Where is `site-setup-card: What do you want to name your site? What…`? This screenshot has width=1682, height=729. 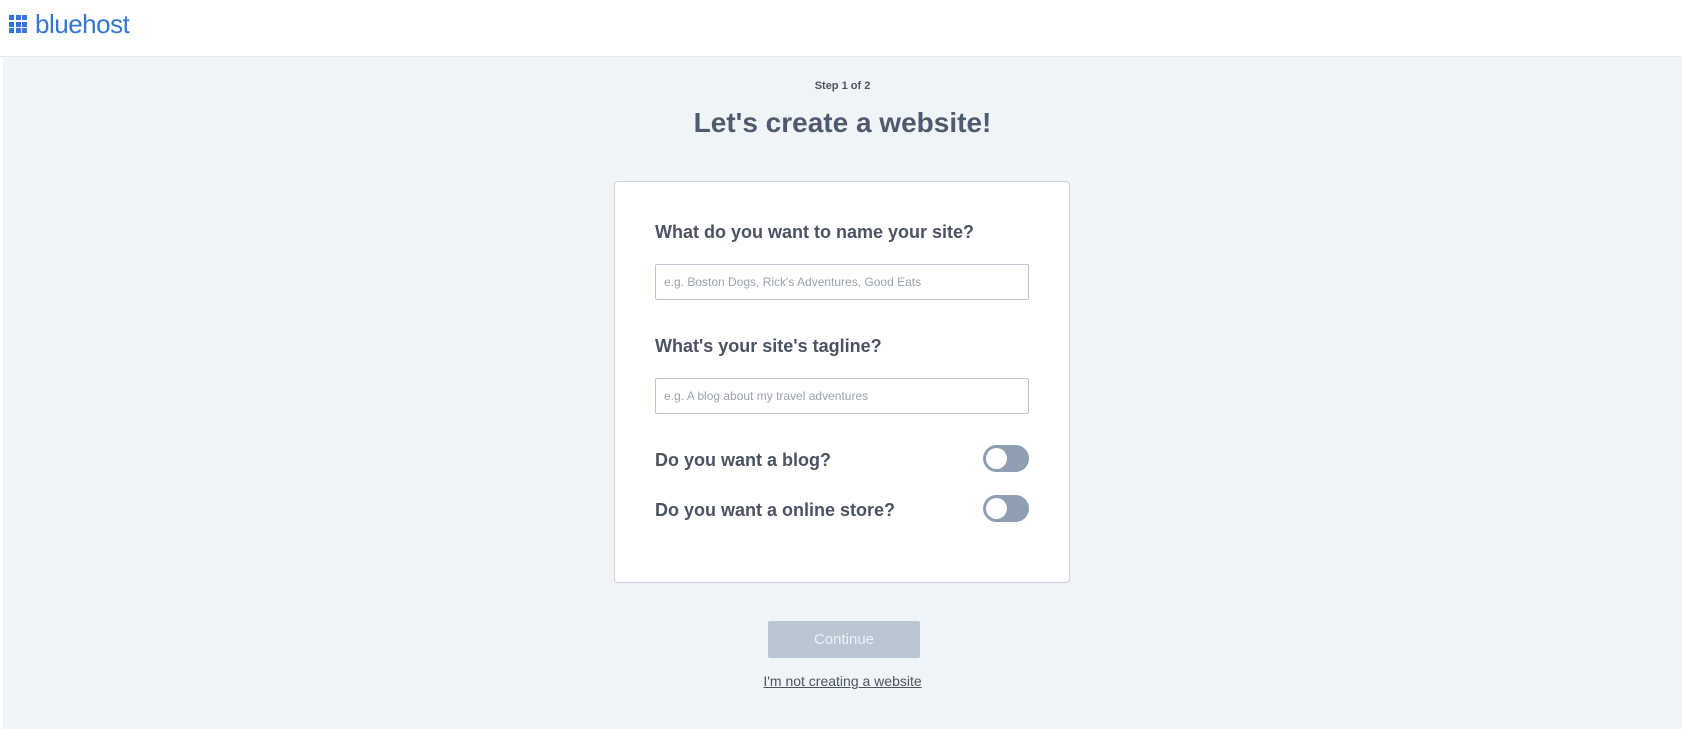
site-setup-card: What do you want to name your site? What… is located at coordinates (842, 382).